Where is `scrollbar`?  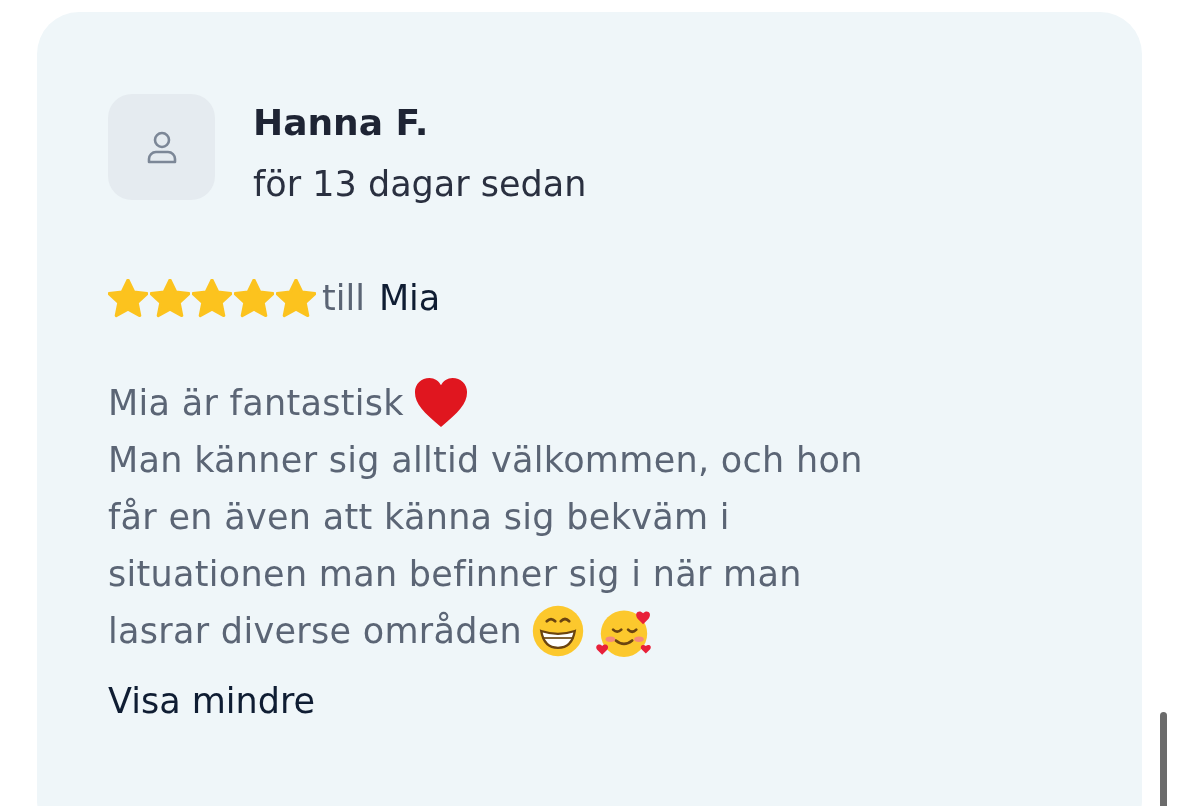
scrollbar is located at coordinates (1163, 759).